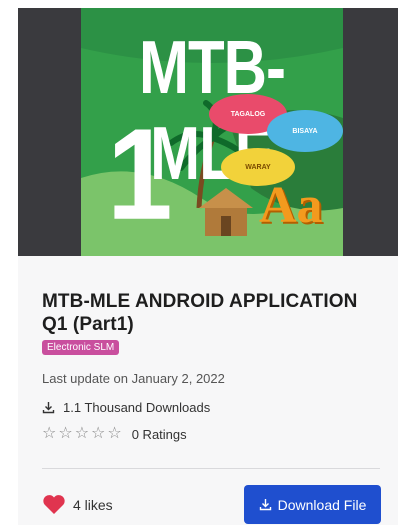 The image size is (414, 525). I want to click on language-label: BISAYA, so click(305, 131).